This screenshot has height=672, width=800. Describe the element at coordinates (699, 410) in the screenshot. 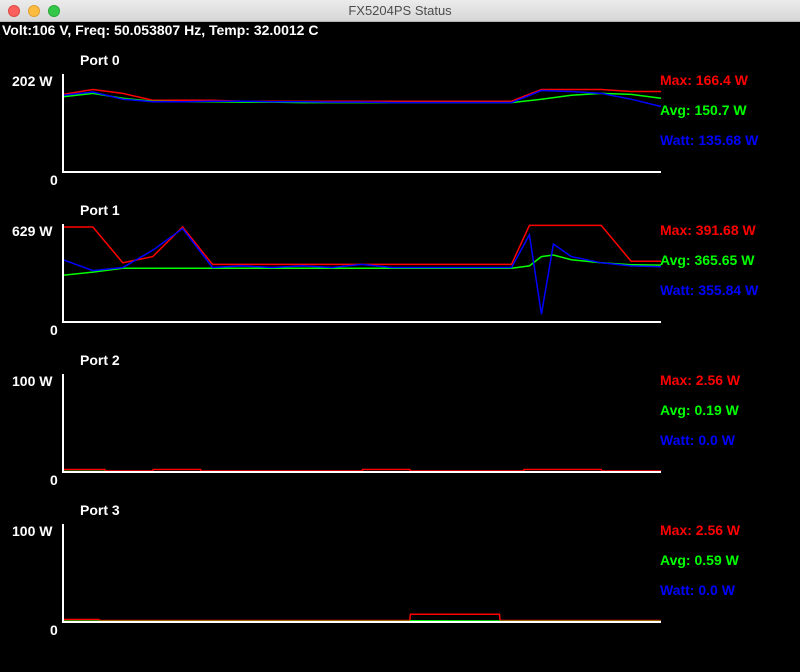

I see `avg-value: Avg: 0.19 W` at that location.